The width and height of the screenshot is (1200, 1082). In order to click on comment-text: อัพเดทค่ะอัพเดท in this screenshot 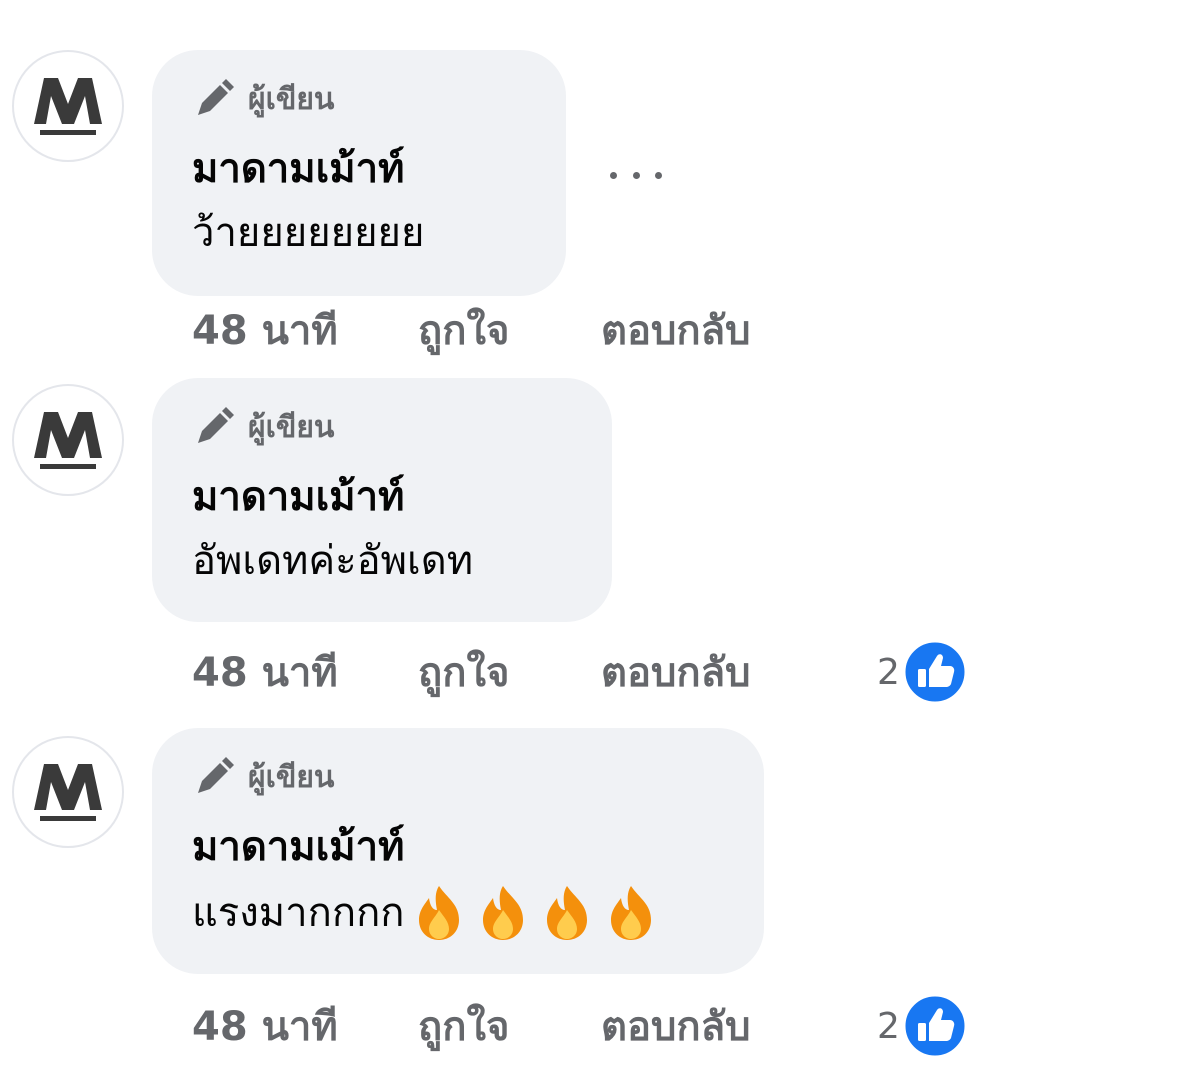, I will do `click(382, 561)`.